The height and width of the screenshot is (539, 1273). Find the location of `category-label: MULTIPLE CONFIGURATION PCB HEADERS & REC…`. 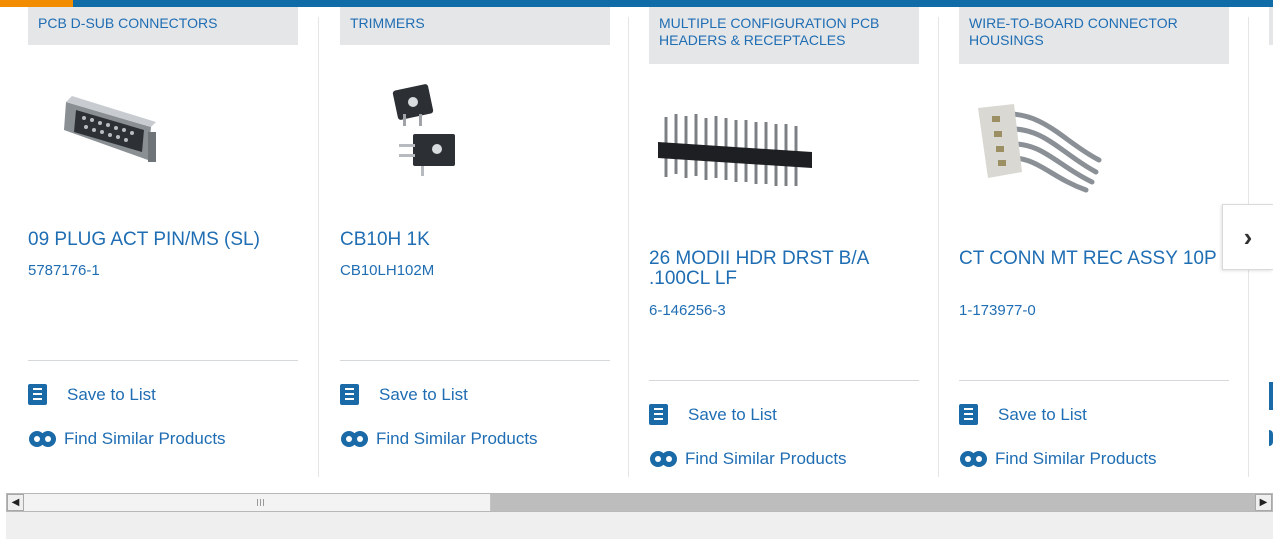

category-label: MULTIPLE CONFIGURATION PCB HEADERS & REC… is located at coordinates (784, 35).